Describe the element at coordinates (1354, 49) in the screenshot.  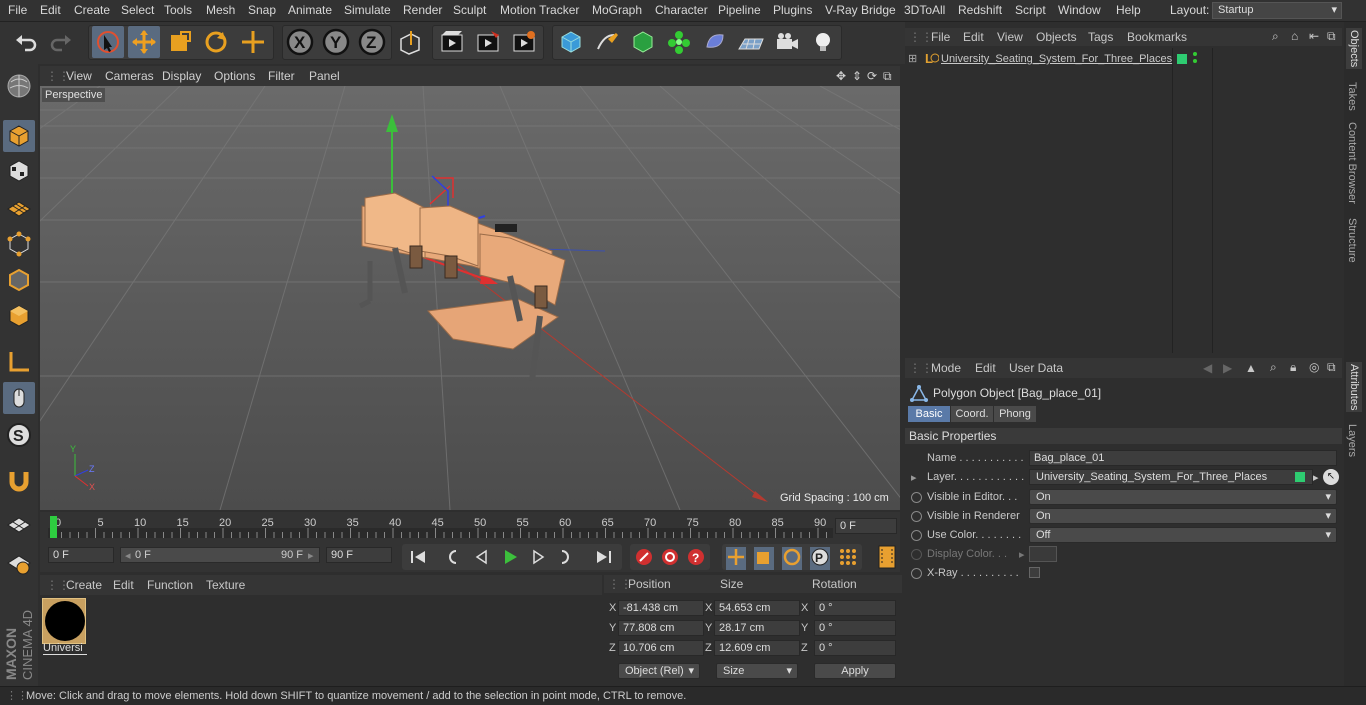
I see `tab-objects: Objects` at that location.